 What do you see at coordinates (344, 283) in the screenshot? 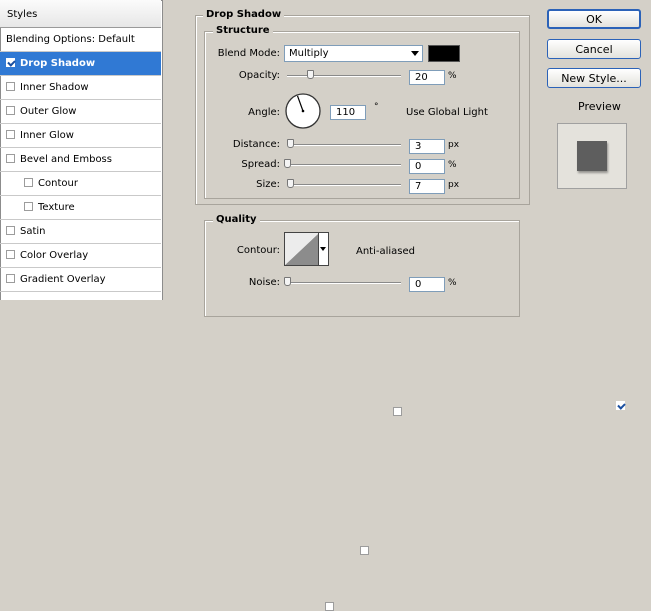
I see `noise-slider` at bounding box center [344, 283].